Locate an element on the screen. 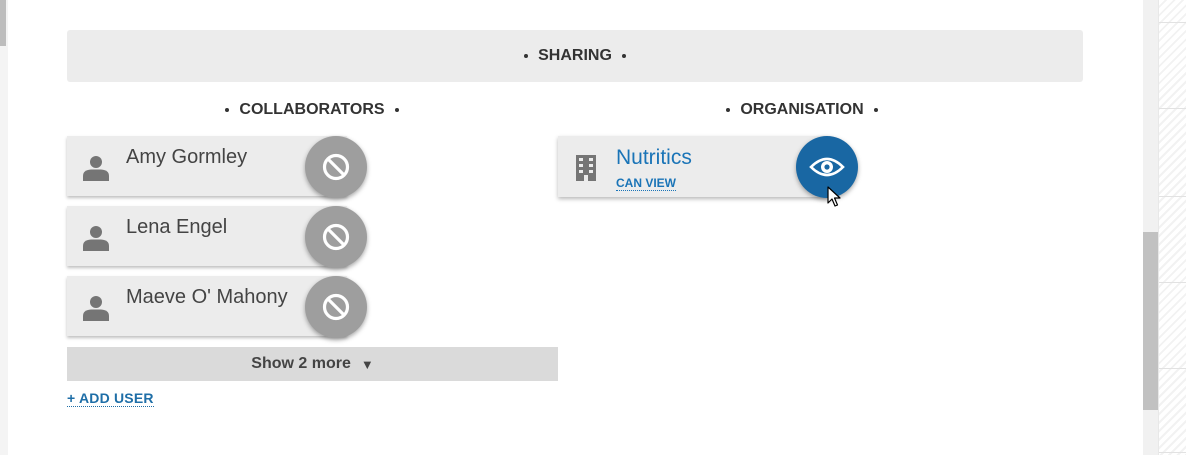 Image resolution: width=1186 pixels, height=455 pixels. right-scrollbar is located at coordinates (1150, 227).